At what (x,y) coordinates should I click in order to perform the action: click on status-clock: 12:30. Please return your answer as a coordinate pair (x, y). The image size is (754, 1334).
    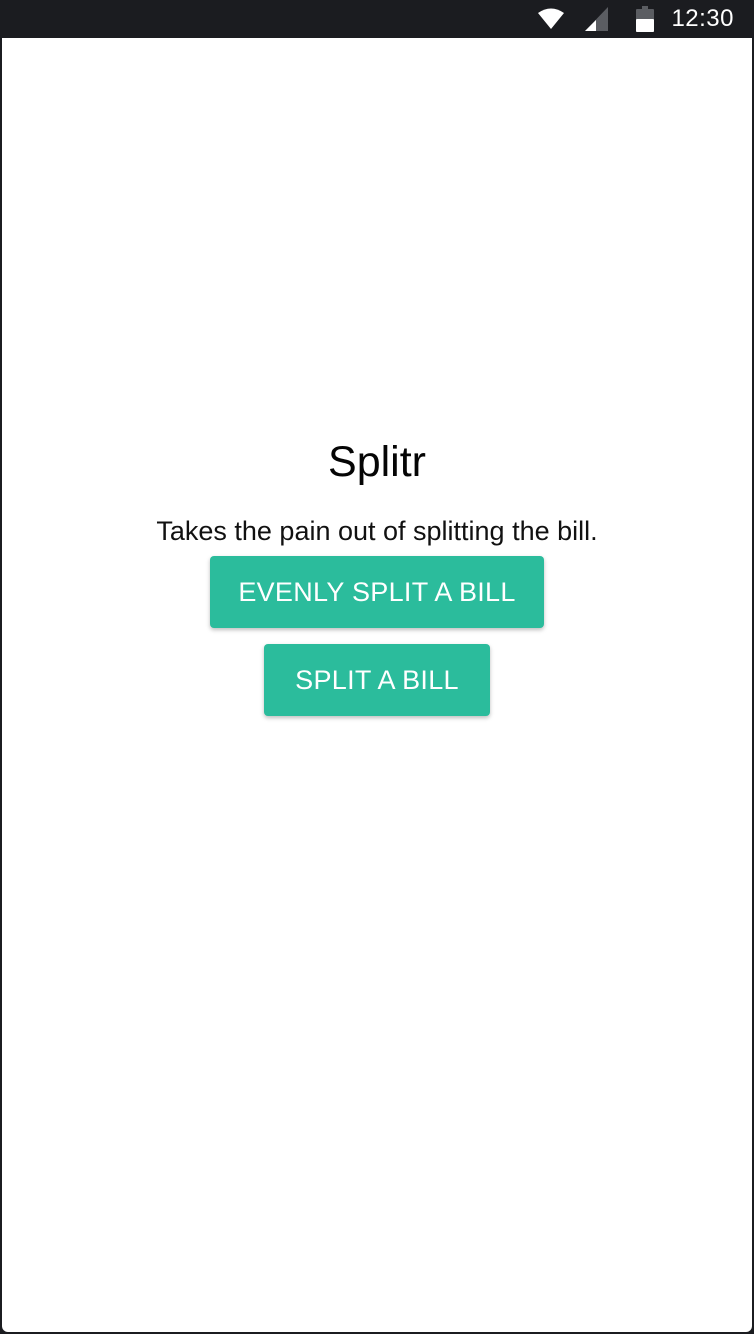
    Looking at the image, I should click on (702, 18).